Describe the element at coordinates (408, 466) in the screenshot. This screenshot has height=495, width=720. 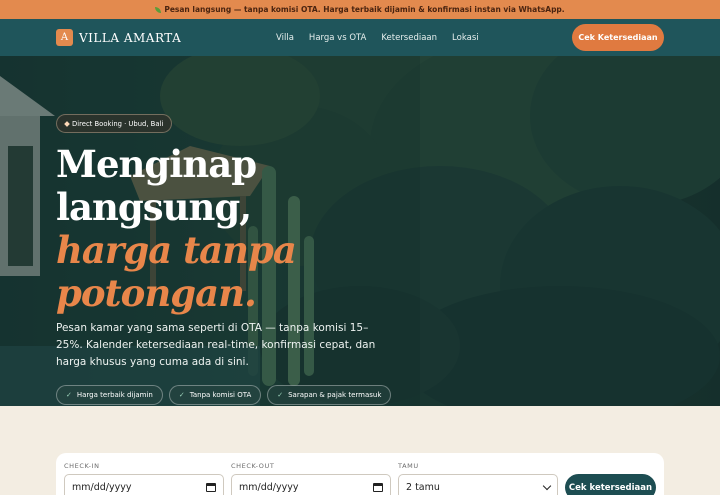
I see `guests-label: TAMU` at that location.